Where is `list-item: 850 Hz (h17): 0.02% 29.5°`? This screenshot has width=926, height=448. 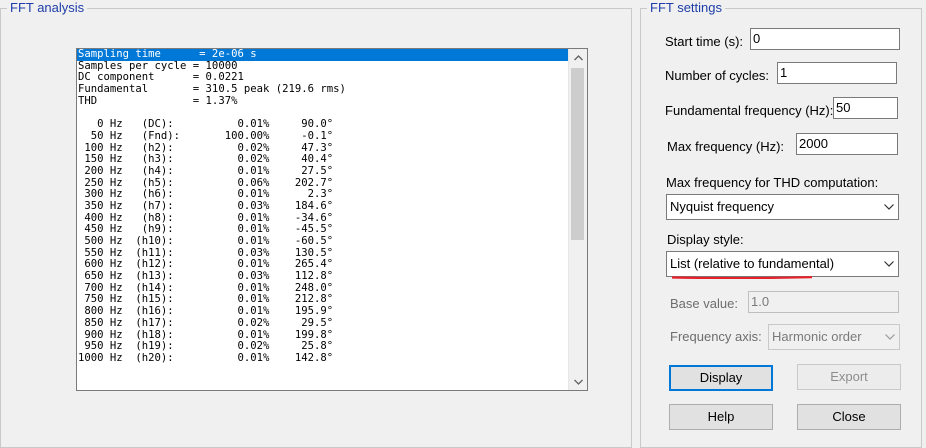 list-item: 850 Hz (h17): 0.02% 29.5° is located at coordinates (323, 323).